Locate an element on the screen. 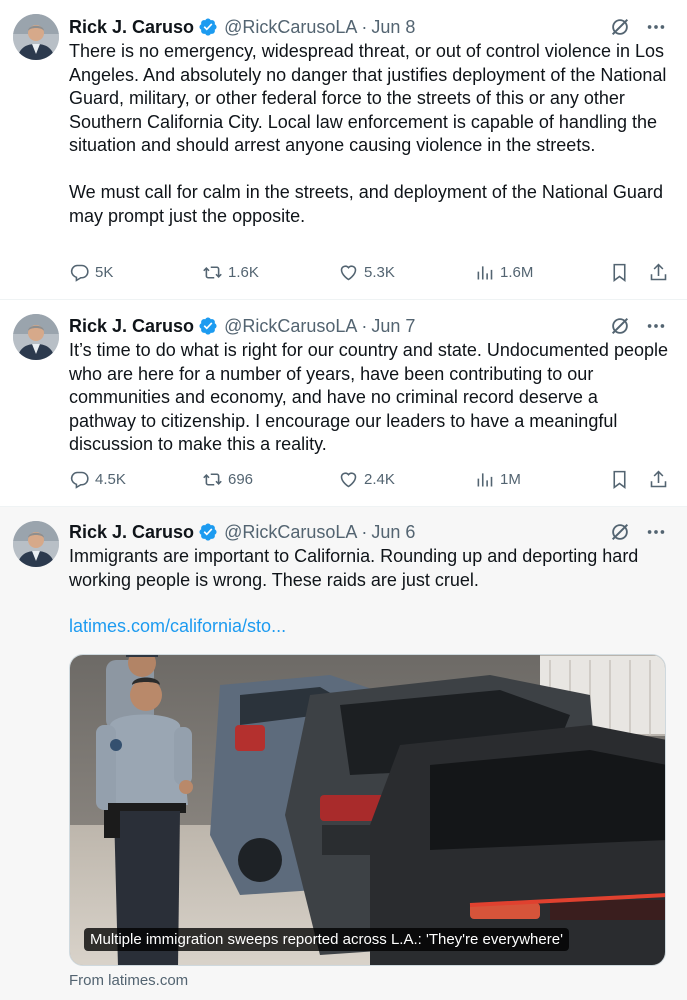 The height and width of the screenshot is (1000, 687). reply-count: 5K is located at coordinates (104, 272).